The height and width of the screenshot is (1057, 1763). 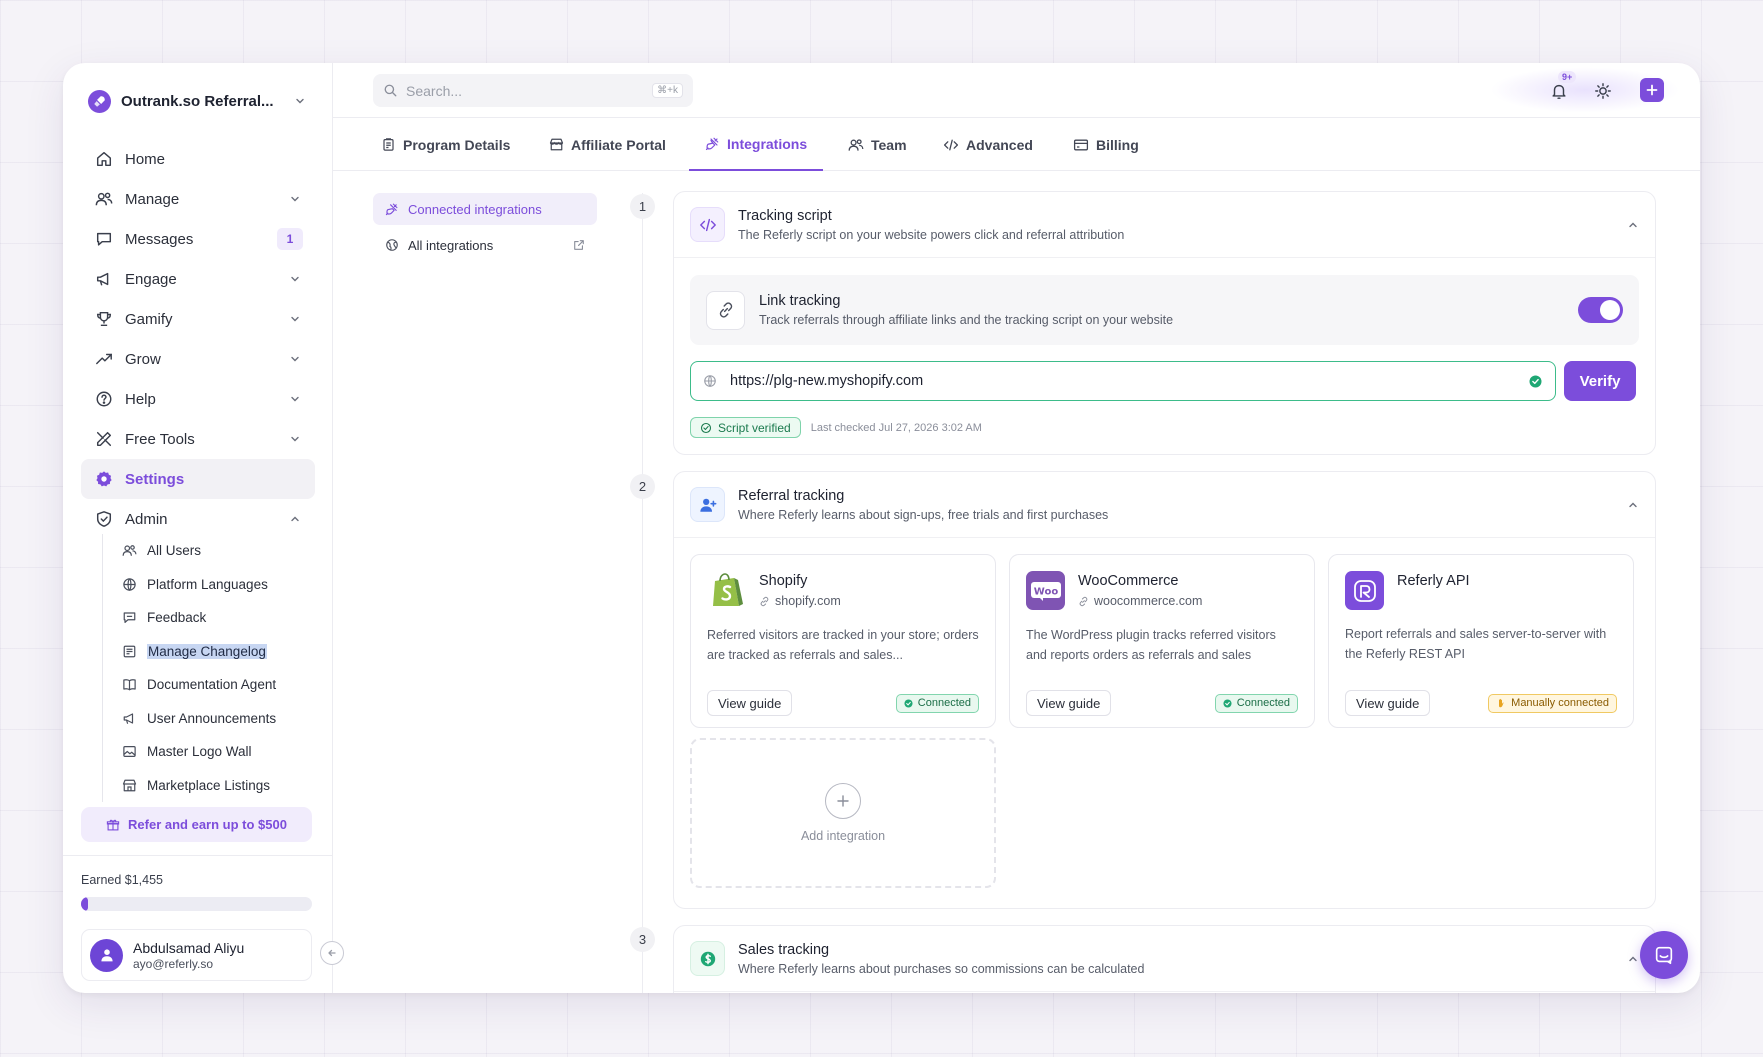 I want to click on sidebar-item-free-tools: Free Tools, so click(x=198, y=439).